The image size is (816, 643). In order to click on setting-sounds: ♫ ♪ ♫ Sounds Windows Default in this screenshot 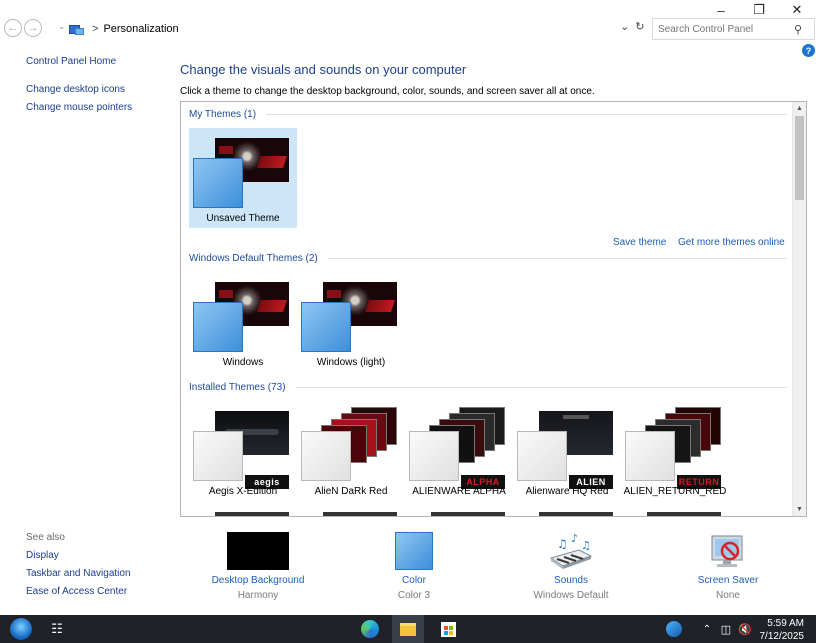, I will do `click(571, 566)`.